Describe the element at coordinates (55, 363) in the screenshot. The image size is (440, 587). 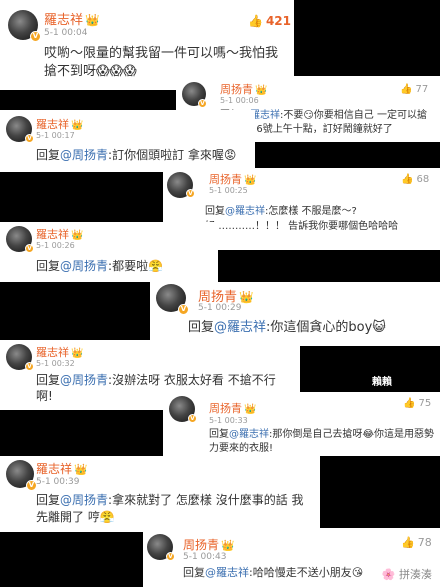
I see `timestamp: 5-1 00:32` at that location.